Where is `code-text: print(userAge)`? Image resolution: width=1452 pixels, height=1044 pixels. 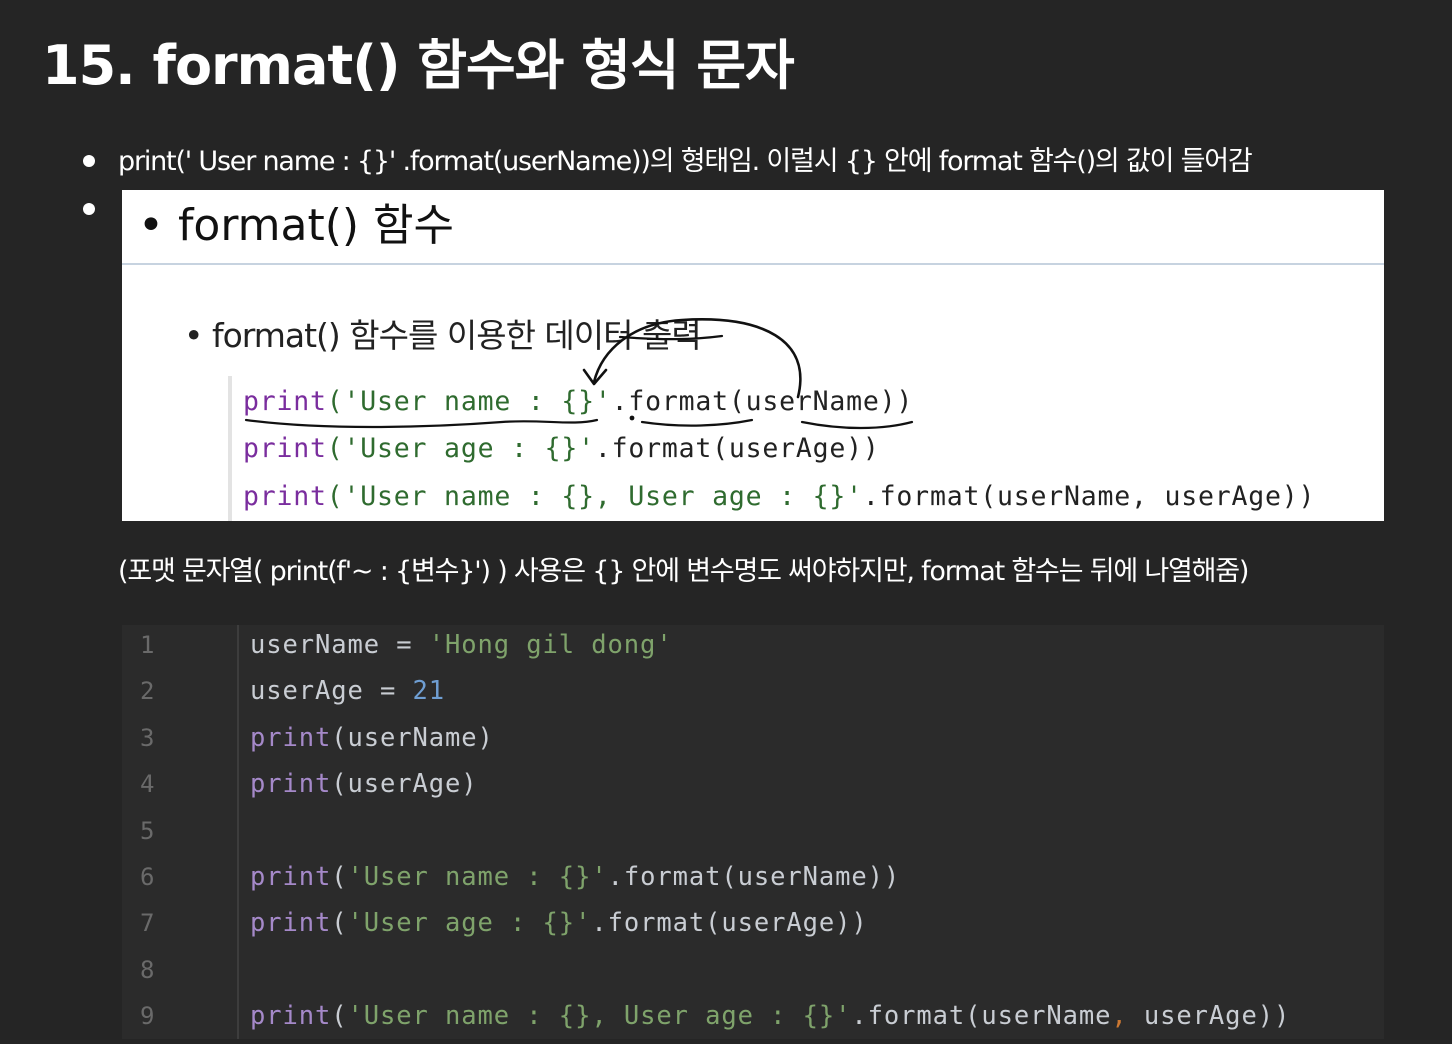 code-text: print(userAge) is located at coordinates (364, 784).